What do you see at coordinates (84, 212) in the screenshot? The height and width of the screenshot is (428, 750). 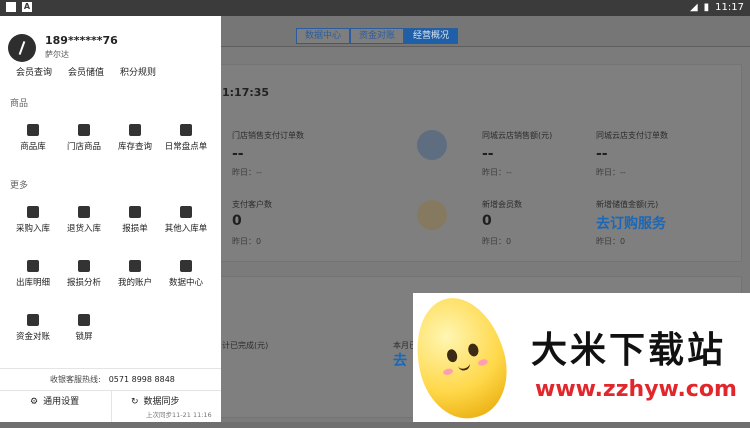 I see `return-icon` at bounding box center [84, 212].